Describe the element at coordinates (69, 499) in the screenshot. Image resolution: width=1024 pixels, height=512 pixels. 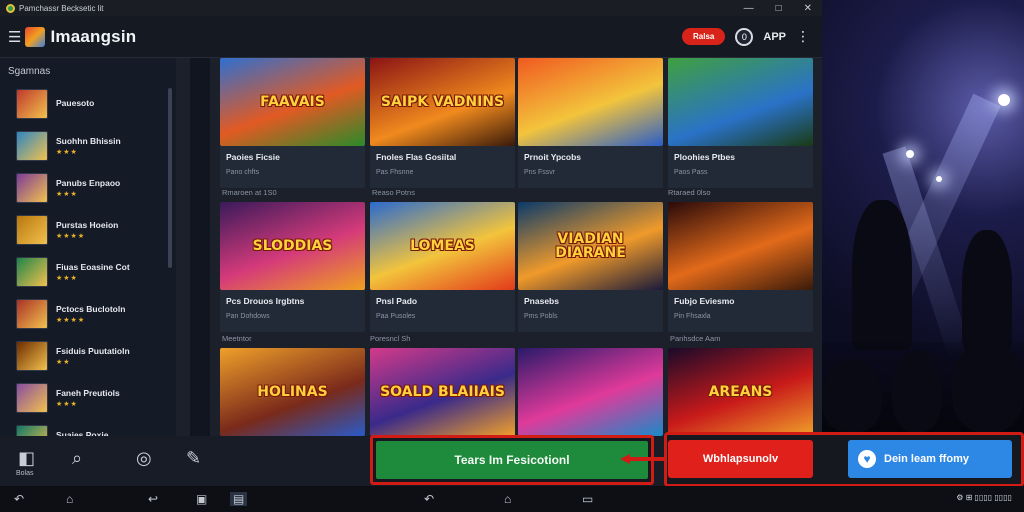
I see `home-icon: ⌂` at that location.